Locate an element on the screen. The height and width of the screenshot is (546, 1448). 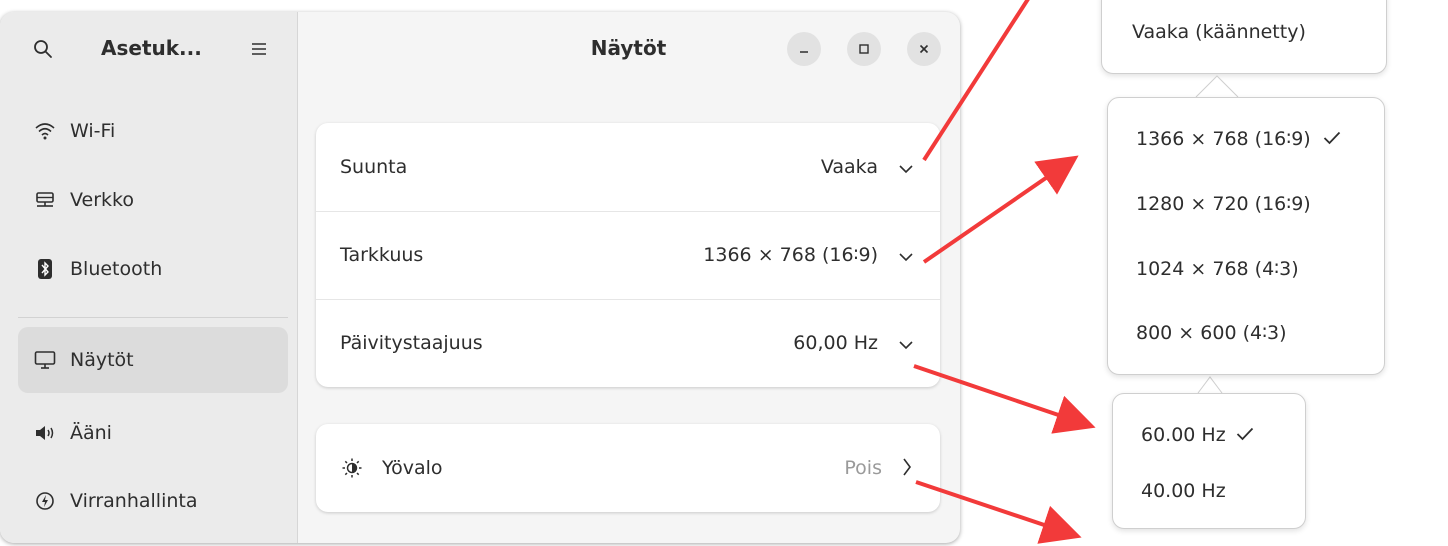
refresh-rate-popover: 60.00 Hz 40.00 Hz is located at coordinates (1209, 461).